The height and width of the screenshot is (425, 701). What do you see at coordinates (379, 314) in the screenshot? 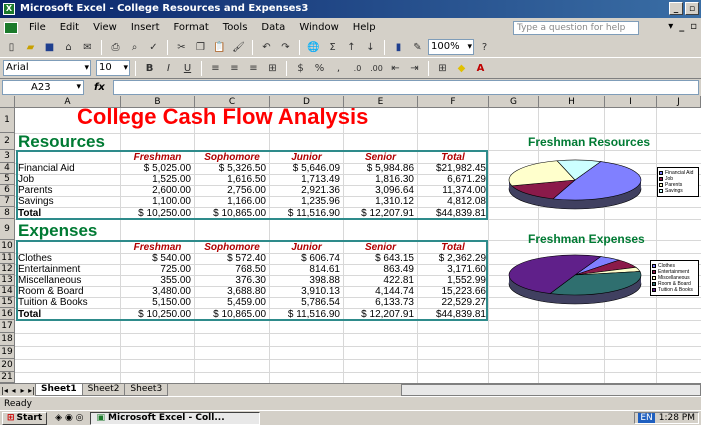
I see `total-cell: $ 12,207.91` at bounding box center [379, 314].